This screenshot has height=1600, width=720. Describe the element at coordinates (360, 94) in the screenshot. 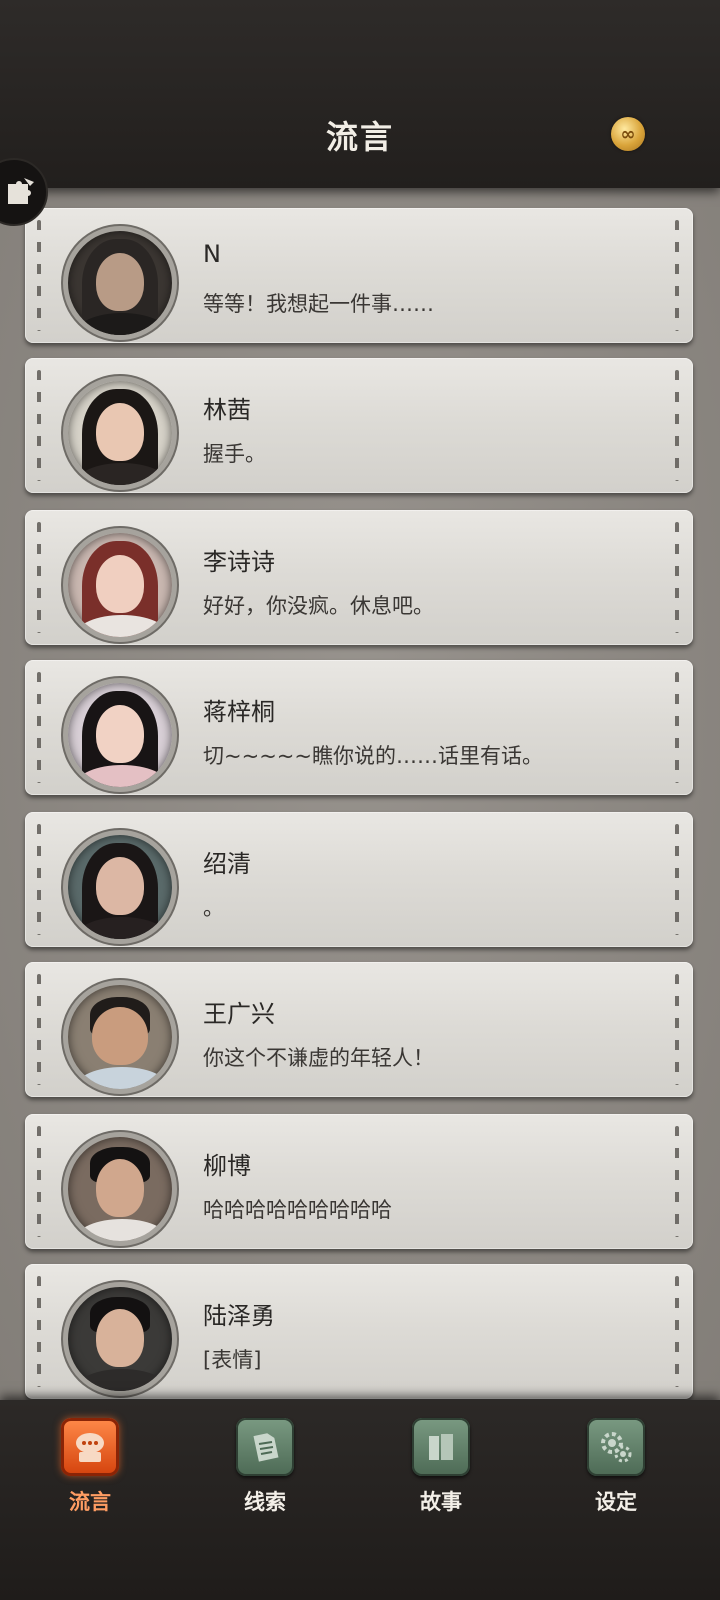

I see `header-bar: 流言 ∞` at that location.